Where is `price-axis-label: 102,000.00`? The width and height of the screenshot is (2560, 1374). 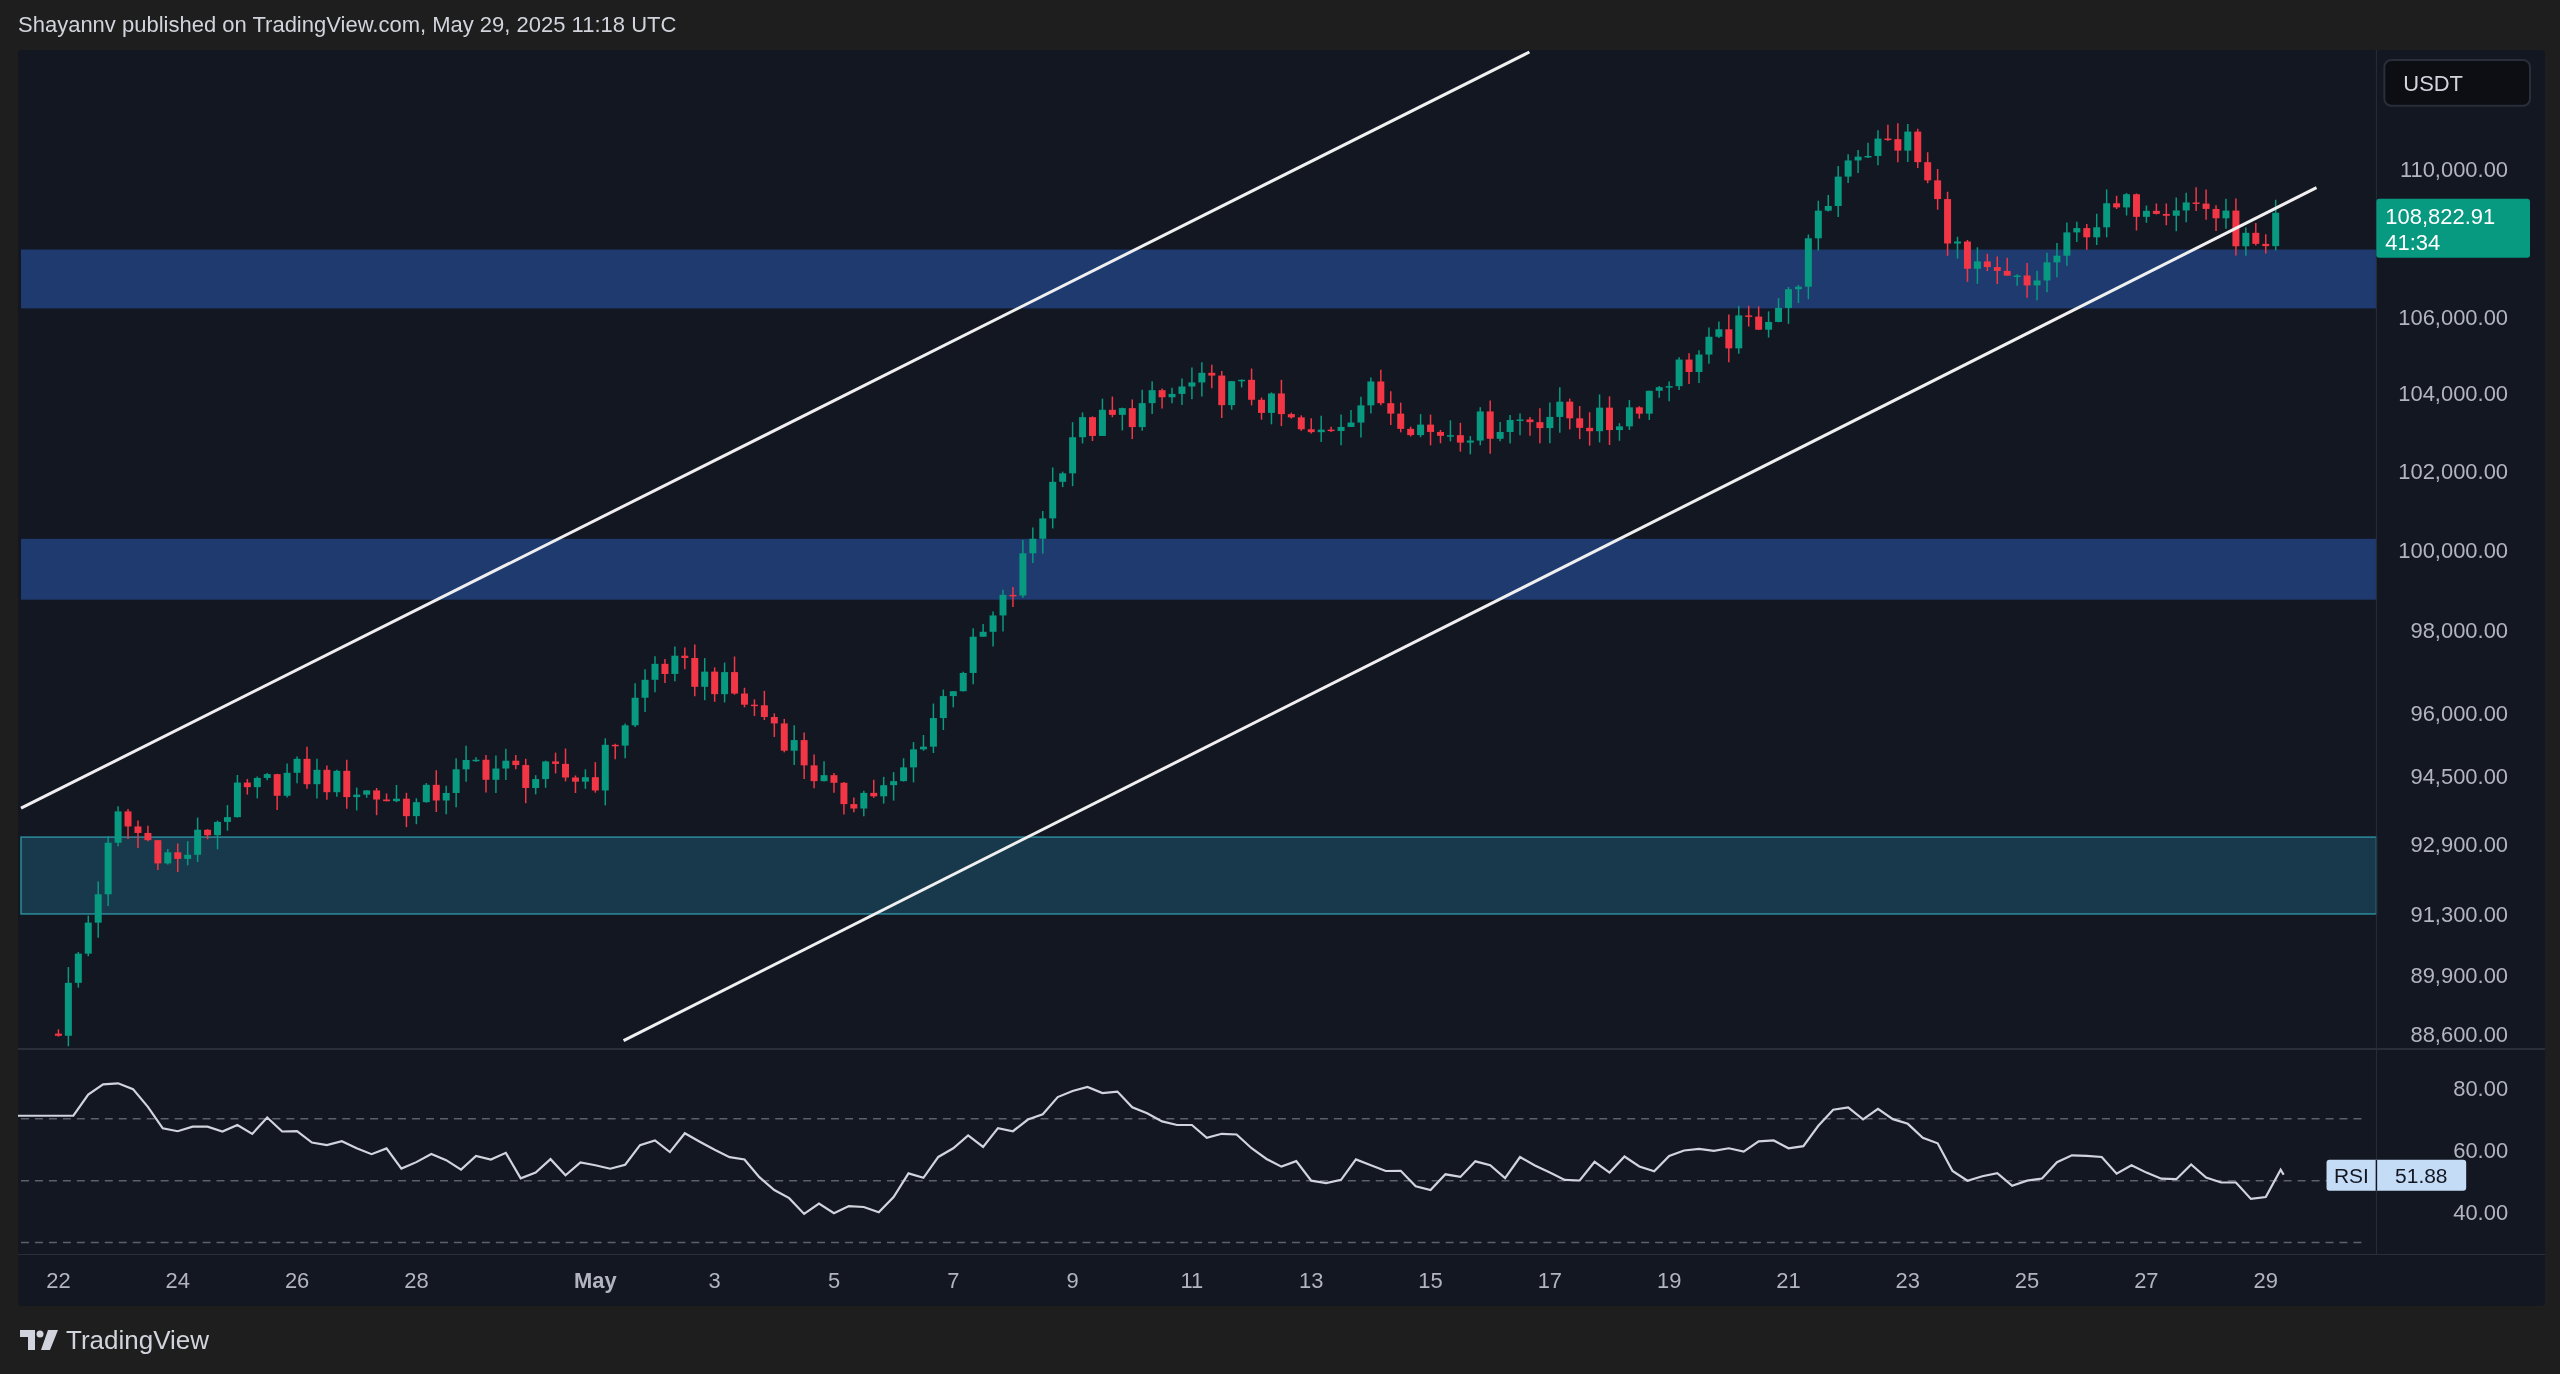
price-axis-label: 102,000.00 is located at coordinates (2453, 471).